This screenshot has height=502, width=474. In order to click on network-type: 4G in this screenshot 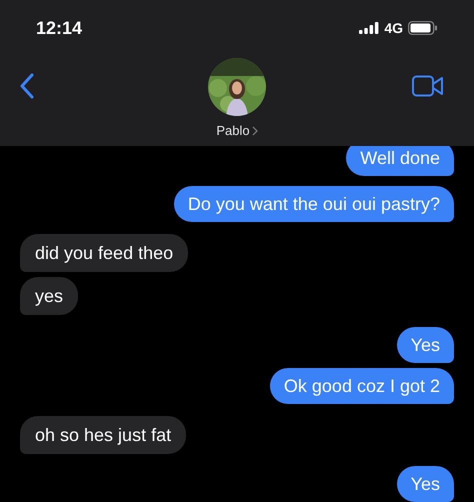, I will do `click(393, 28)`.